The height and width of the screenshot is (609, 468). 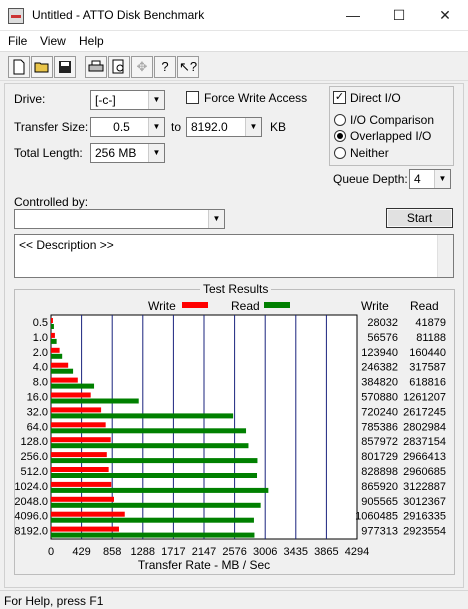 What do you see at coordinates (382, 323) in the screenshot?
I see `write-value: 28032` at bounding box center [382, 323].